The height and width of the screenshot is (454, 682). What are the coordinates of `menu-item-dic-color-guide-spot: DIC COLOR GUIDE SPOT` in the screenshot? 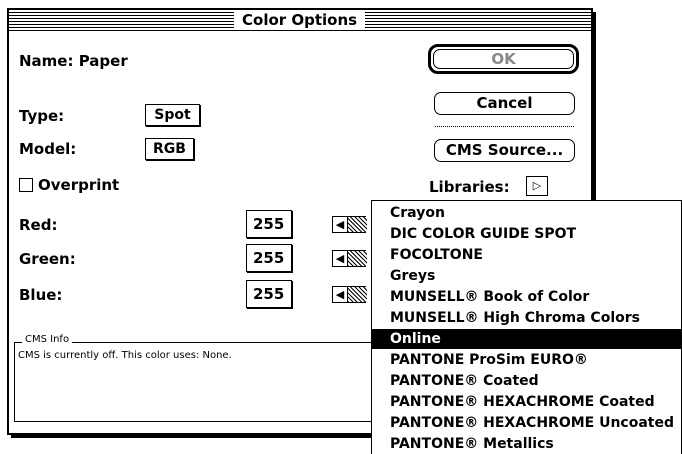 It's located at (526, 234).